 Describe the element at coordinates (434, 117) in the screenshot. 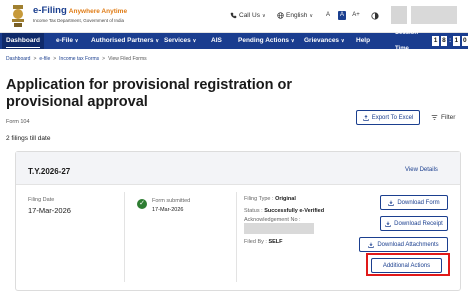

I see `filter-icon` at that location.